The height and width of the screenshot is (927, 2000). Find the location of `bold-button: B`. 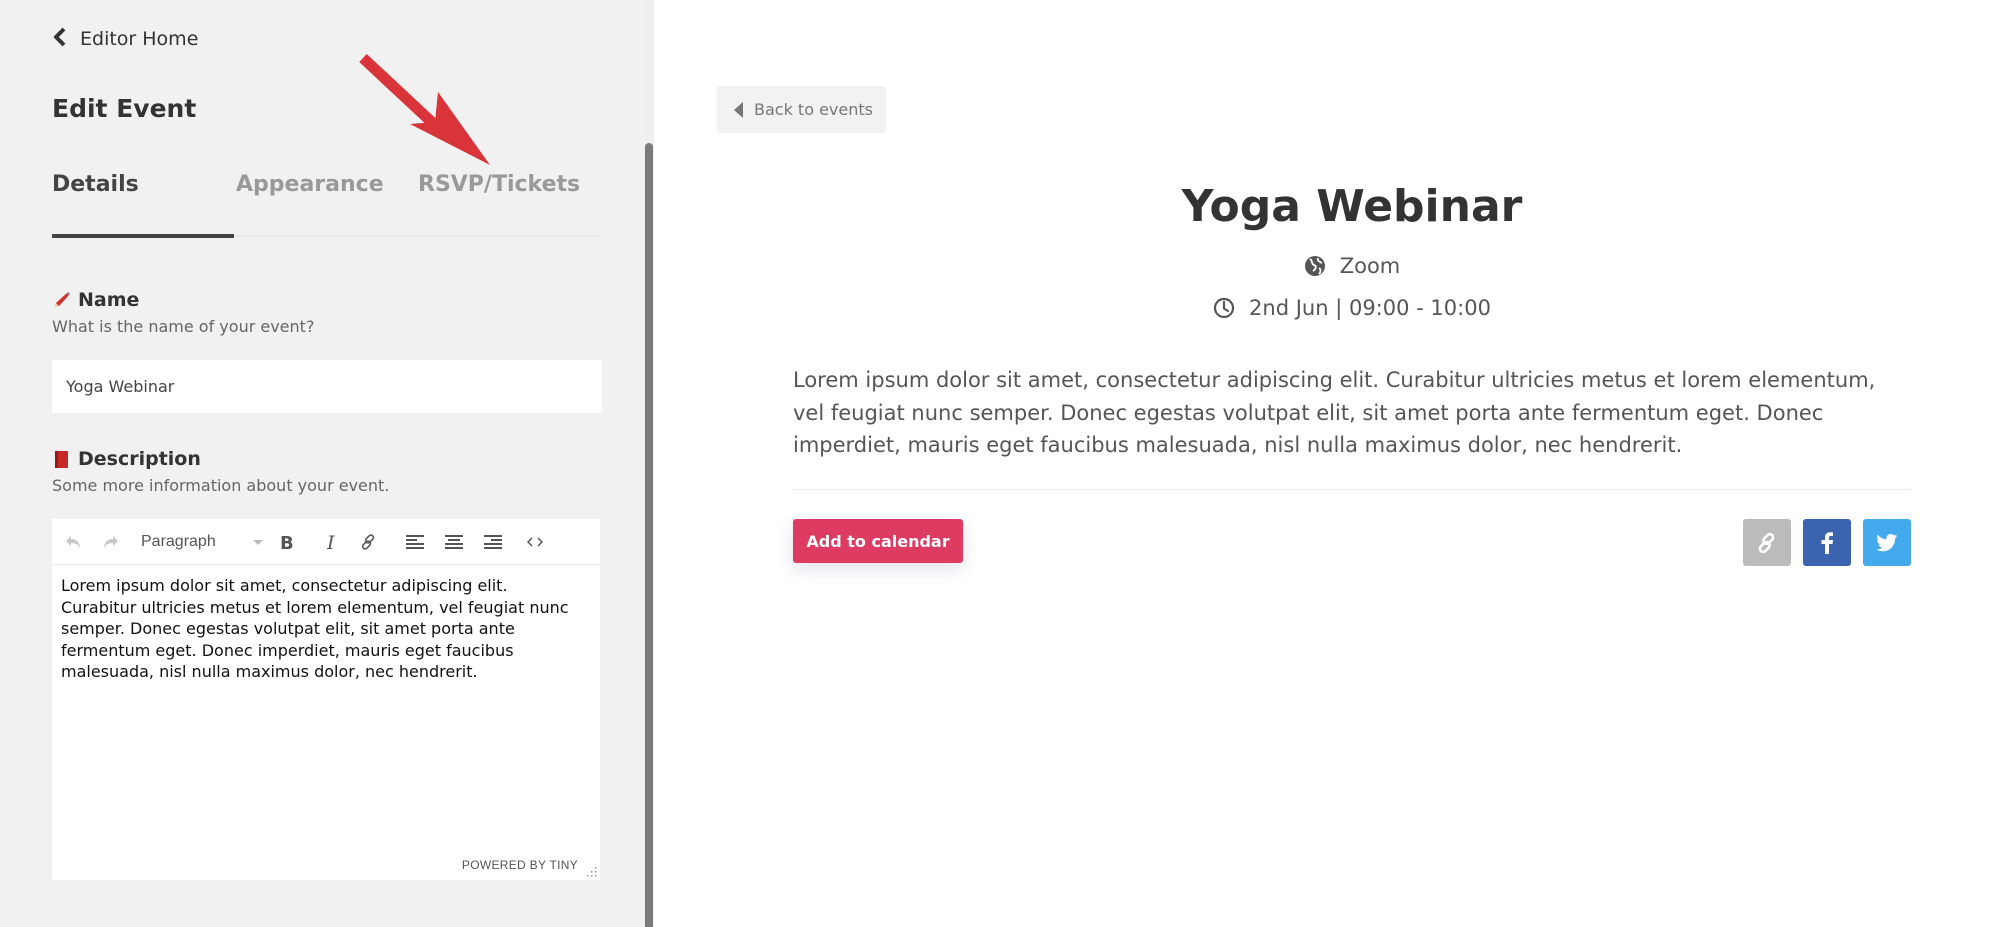

bold-button: B is located at coordinates (287, 542).